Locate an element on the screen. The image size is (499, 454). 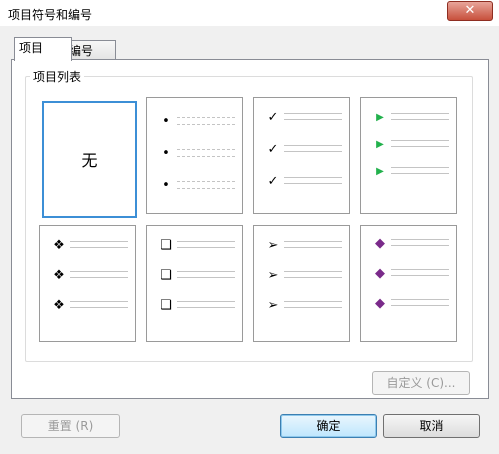
close-icon: ✕ is located at coordinates (470, 10).